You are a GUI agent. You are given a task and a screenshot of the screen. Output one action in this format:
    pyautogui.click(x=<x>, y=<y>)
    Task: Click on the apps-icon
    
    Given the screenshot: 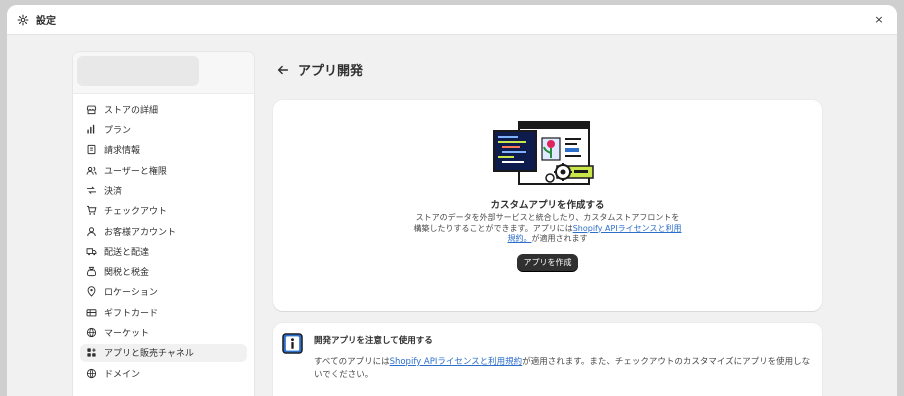 What is the action you would take?
    pyautogui.click(x=91, y=353)
    